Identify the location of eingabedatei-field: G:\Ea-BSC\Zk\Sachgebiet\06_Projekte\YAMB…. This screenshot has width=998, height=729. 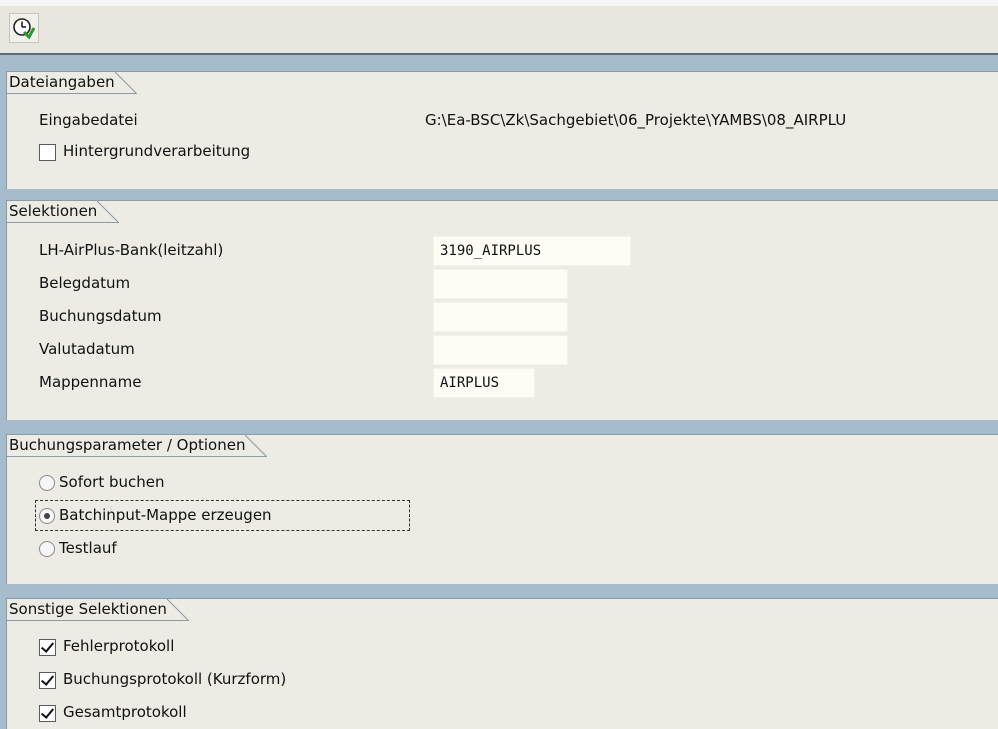
(635, 120).